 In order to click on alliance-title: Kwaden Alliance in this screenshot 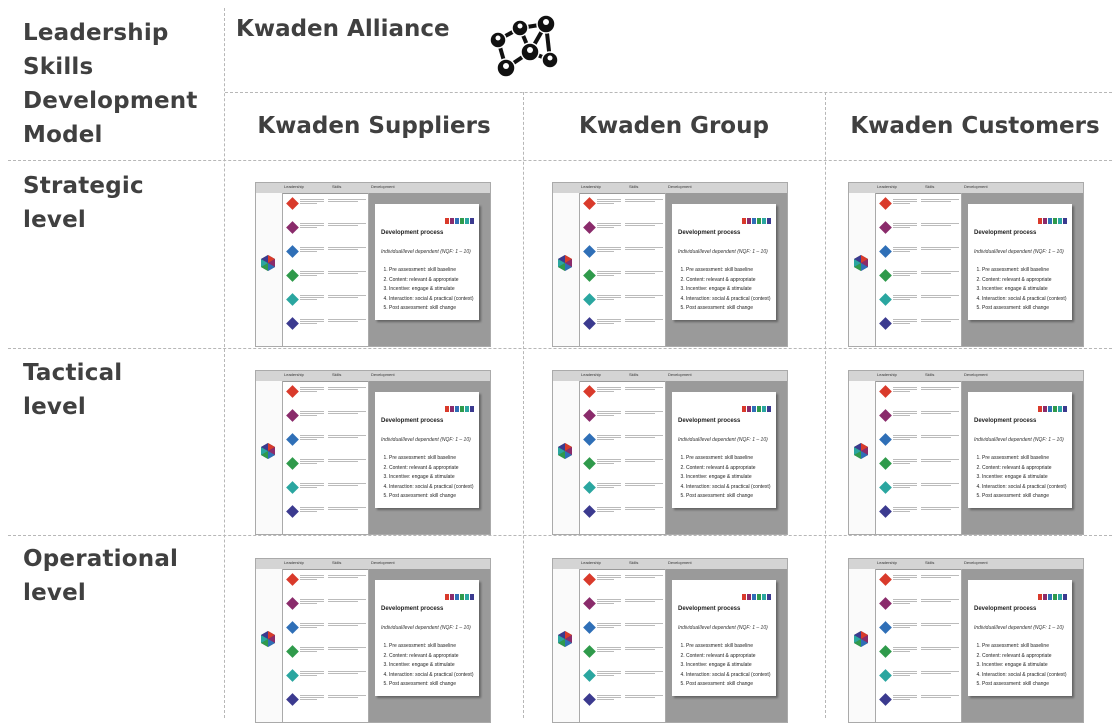, I will do `click(343, 29)`.